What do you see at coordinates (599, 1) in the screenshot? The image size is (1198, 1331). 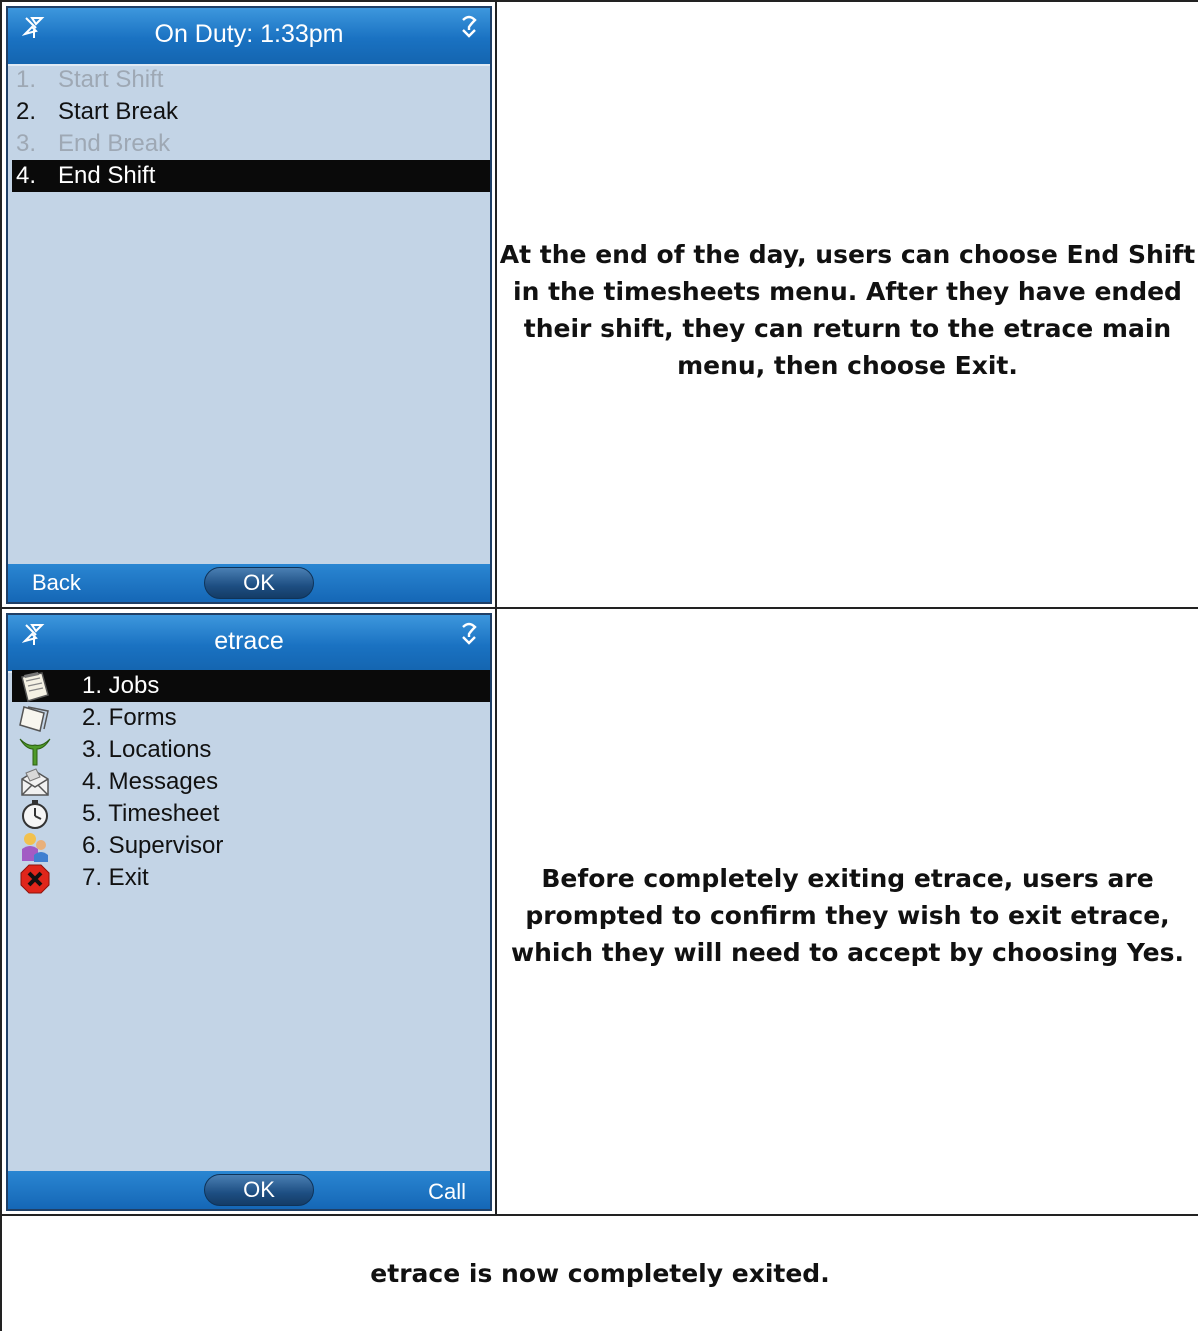 I see `table-border-top` at bounding box center [599, 1].